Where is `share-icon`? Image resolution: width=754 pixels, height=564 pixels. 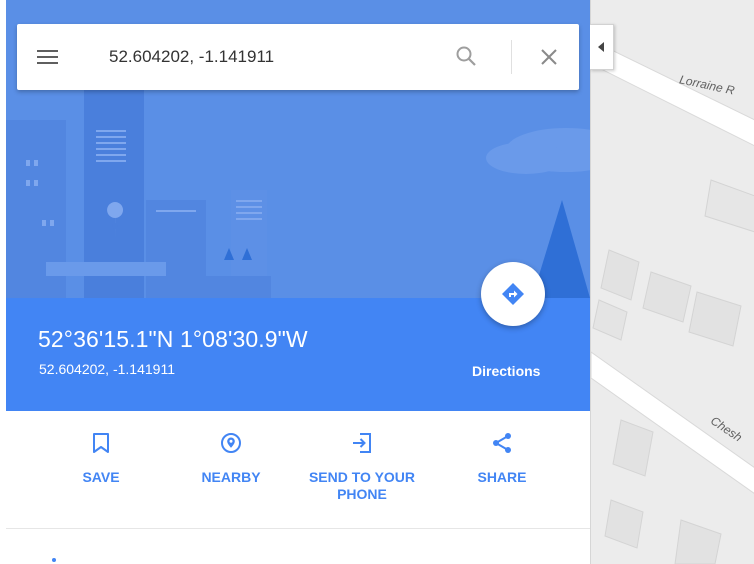
share-icon is located at coordinates (502, 443).